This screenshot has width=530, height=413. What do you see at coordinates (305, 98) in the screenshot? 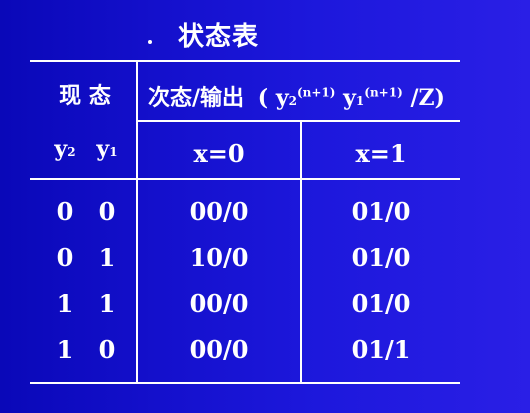
I see `expr-y2: y2(n+1)` at bounding box center [305, 98].